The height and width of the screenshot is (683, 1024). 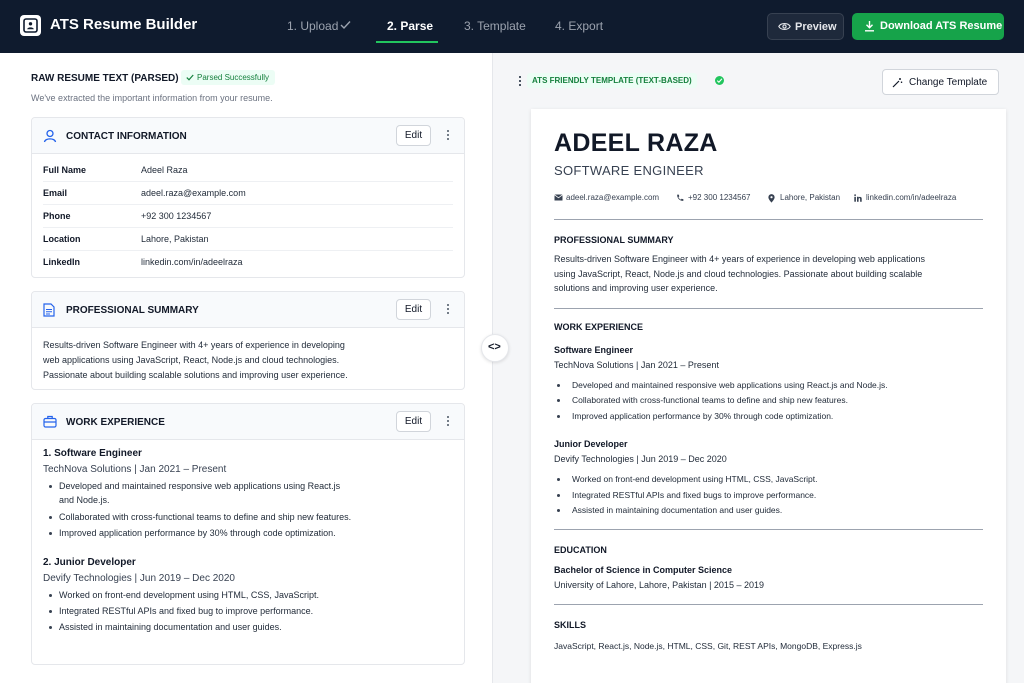 What do you see at coordinates (135, 469) in the screenshot?
I see `job-company: TechNova Solutions | Jan 2021 – Present` at bounding box center [135, 469].